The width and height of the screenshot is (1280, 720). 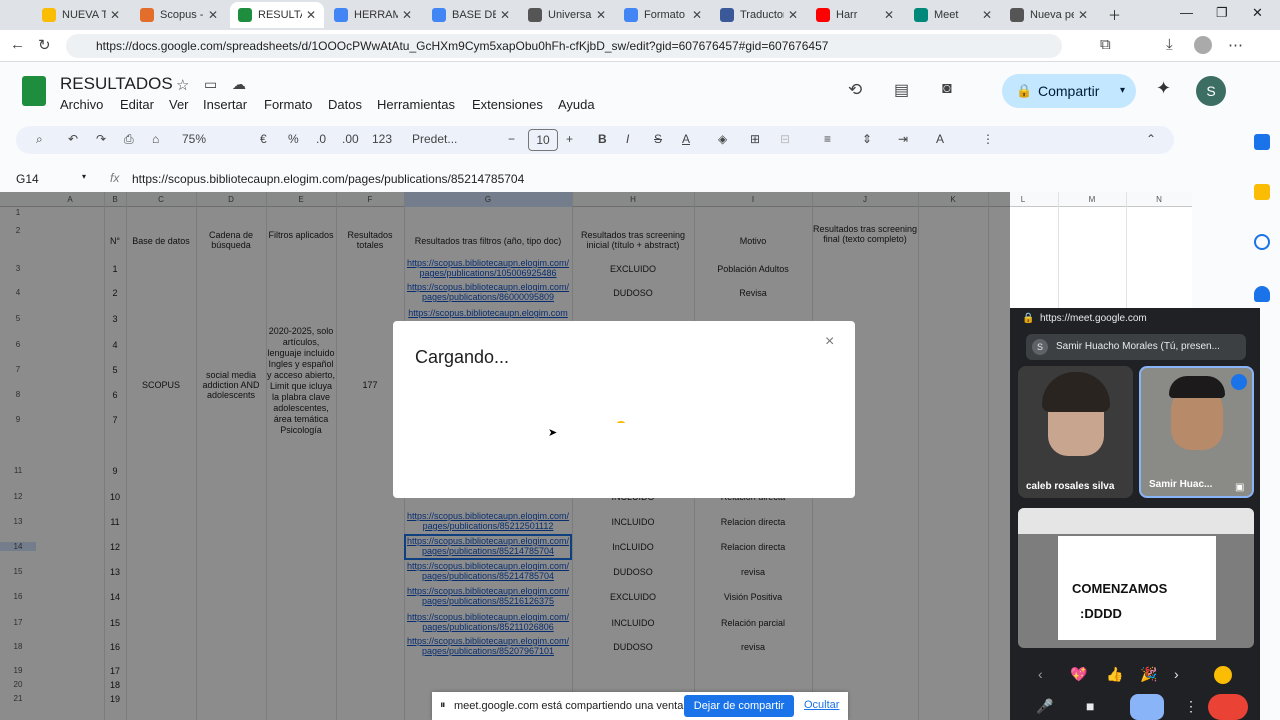 I want to click on browser-tab: Meet ✕, so click(x=953, y=15).